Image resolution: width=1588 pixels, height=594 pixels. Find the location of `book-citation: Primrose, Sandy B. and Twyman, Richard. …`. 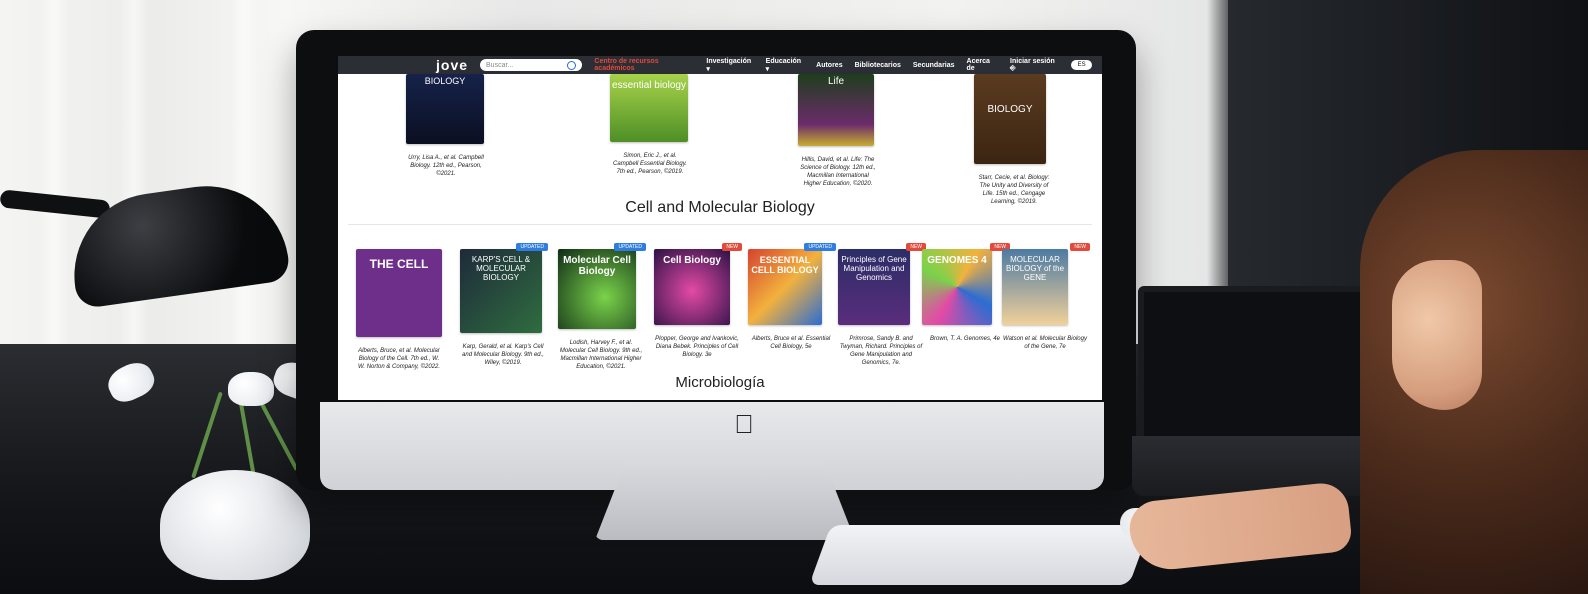

book-citation: Primrose, Sandy B. and Twyman, Richard. … is located at coordinates (881, 351).